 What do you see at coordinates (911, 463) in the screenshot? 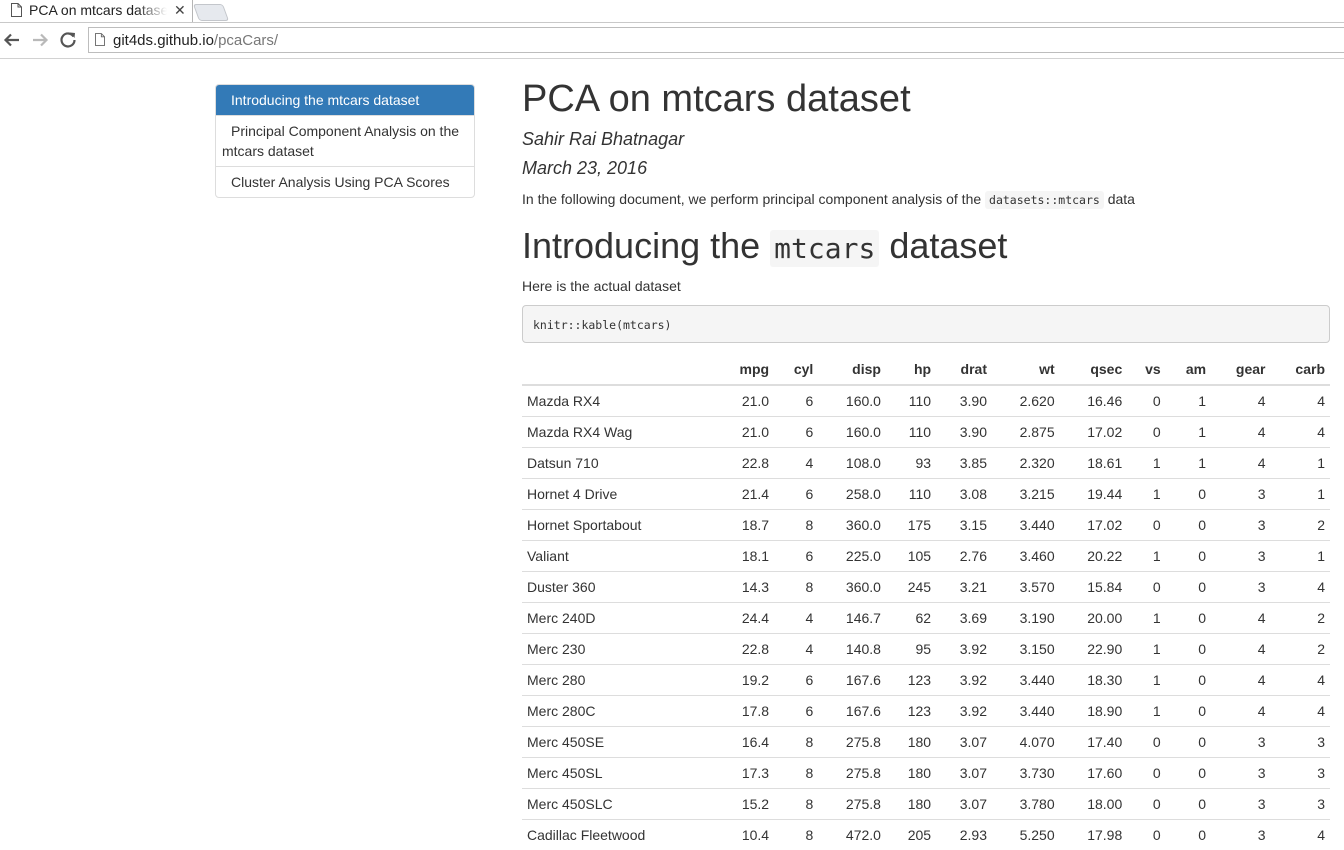
I see `table-cell: 93` at bounding box center [911, 463].